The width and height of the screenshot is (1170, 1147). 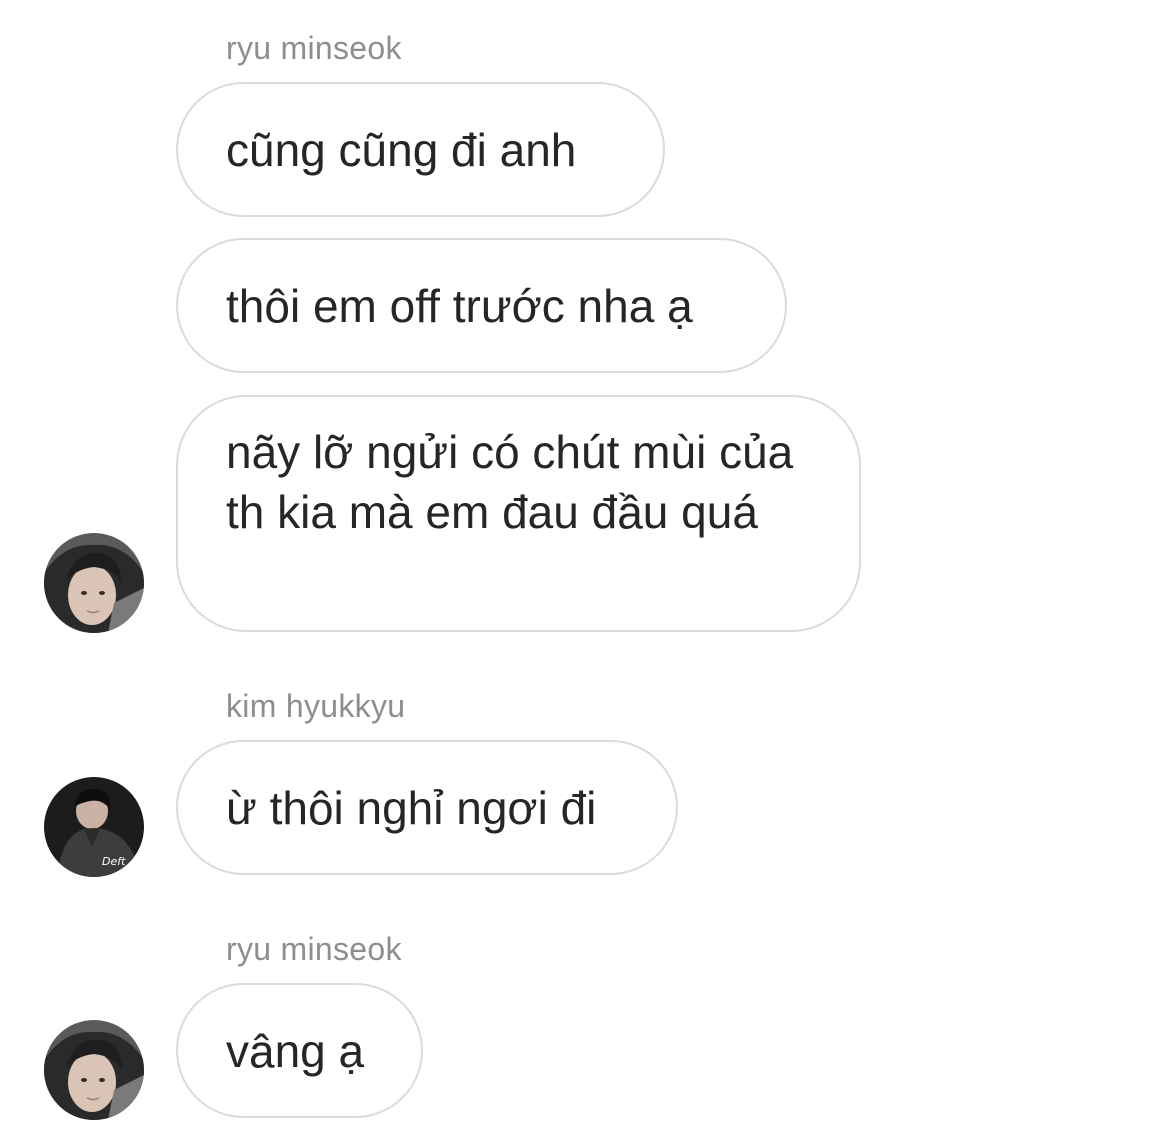 What do you see at coordinates (459, 305) in the screenshot?
I see `message-text: thôi em off trước nha ạ` at bounding box center [459, 305].